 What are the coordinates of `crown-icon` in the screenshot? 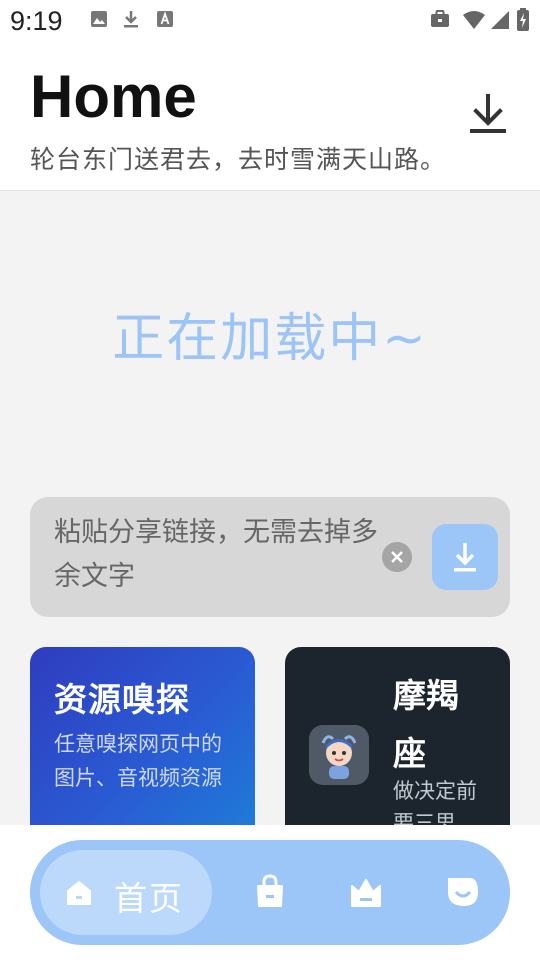 It's located at (366, 892).